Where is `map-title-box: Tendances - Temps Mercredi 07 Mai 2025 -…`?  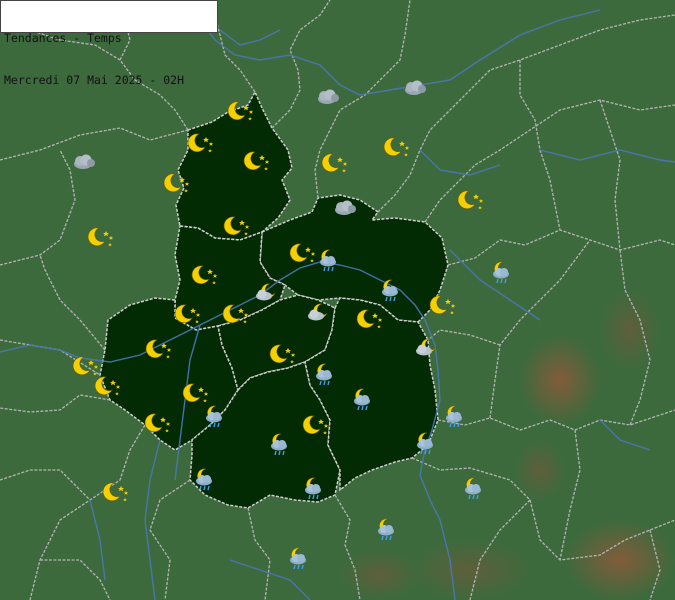 map-title-box: Tendances - Temps Mercredi 07 Mai 2025 -… is located at coordinates (109, 43).